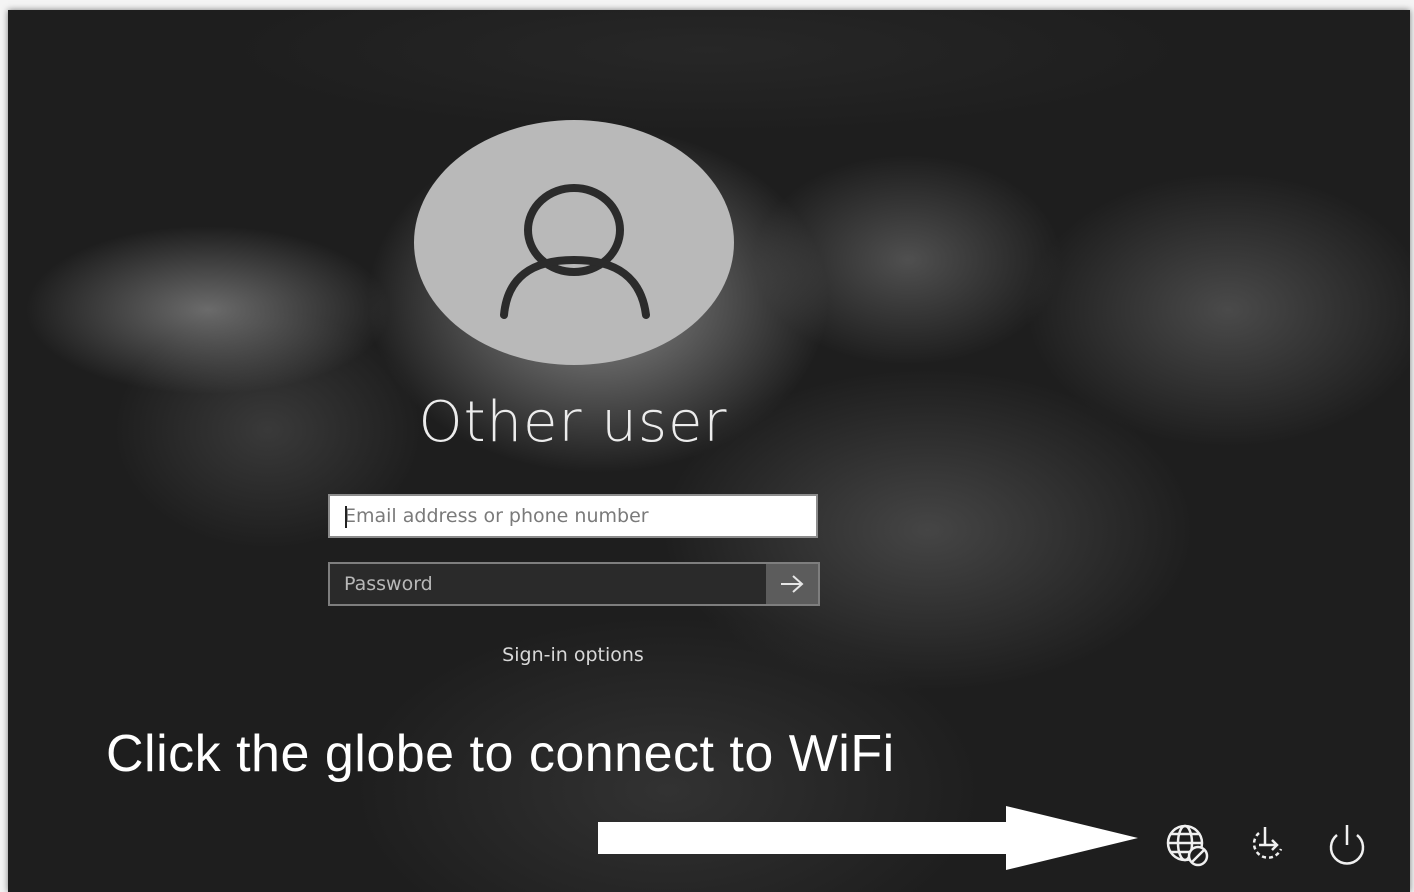  I want to click on password-field, so click(574, 584).